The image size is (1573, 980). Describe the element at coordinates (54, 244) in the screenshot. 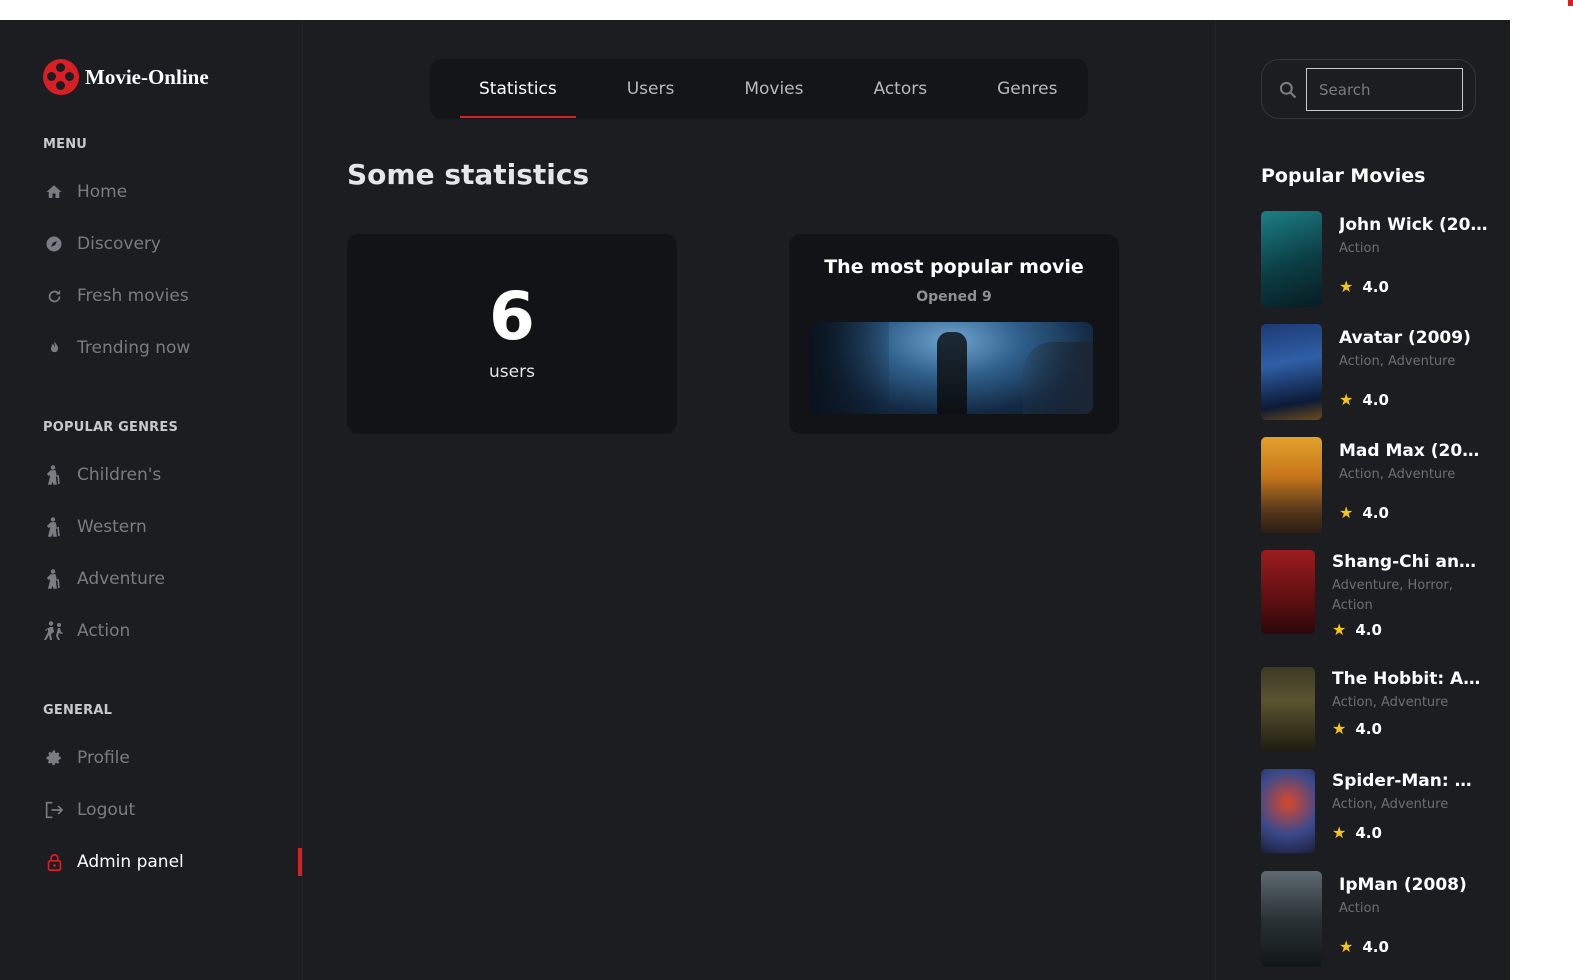

I see `compass-icon` at that location.